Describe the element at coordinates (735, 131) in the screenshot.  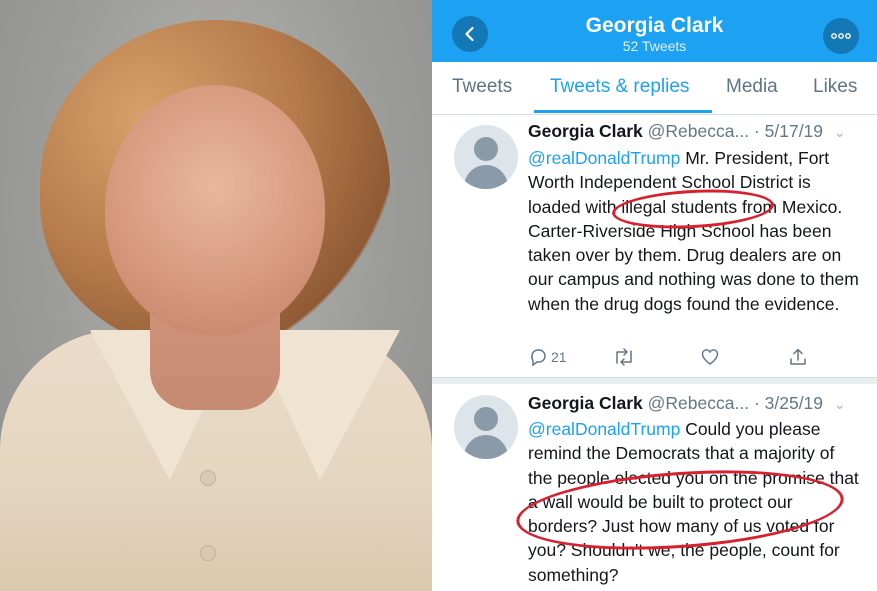
I see `tweet-handle-date: @Rebecca... · 5/17/19` at that location.